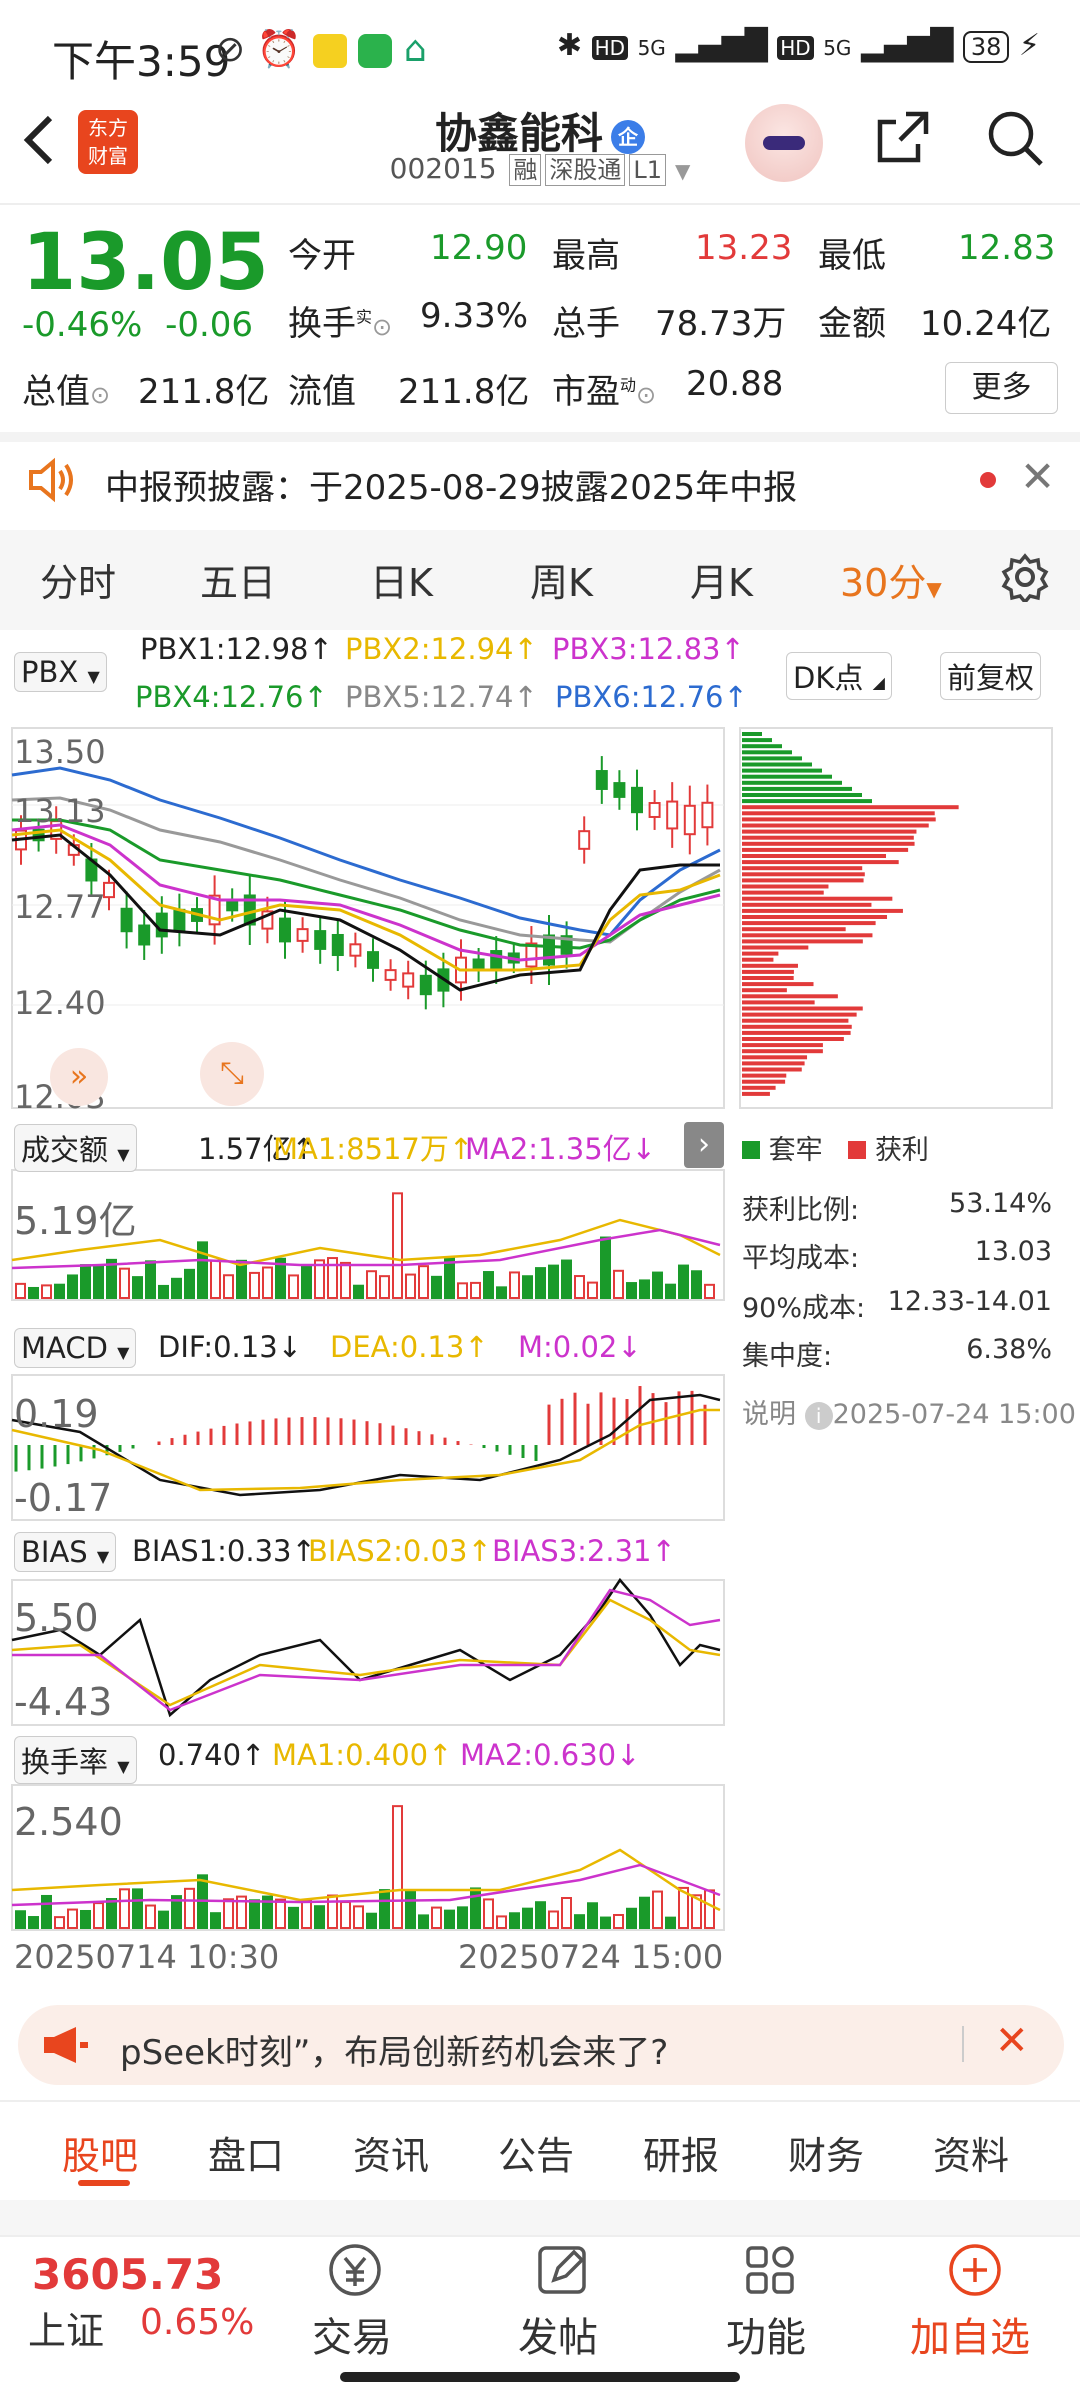  Describe the element at coordinates (839, 676) in the screenshot. I see `dk-point-select: DK点 ◢` at that location.